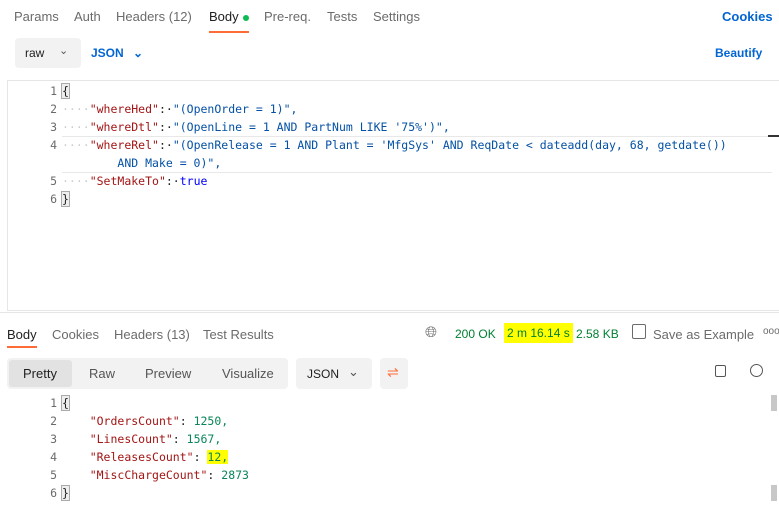 The image size is (779, 518). I want to click on response-size: 2.58 KB, so click(597, 334).